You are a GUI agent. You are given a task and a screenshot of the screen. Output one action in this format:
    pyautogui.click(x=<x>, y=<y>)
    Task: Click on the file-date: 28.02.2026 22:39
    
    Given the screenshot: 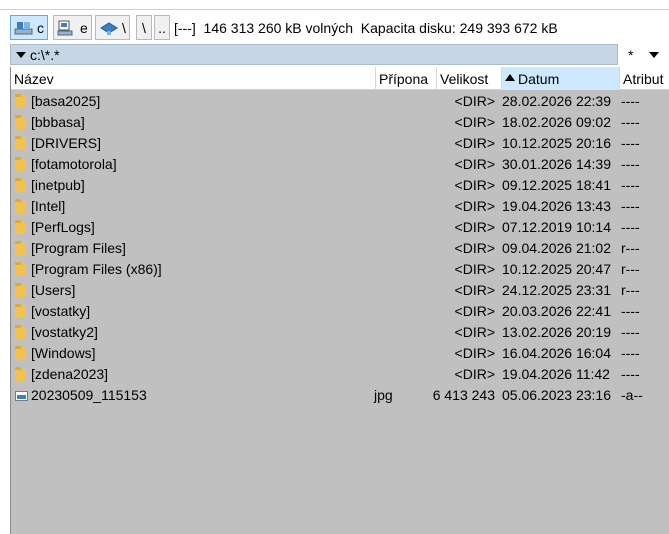 What is the action you would take?
    pyautogui.click(x=556, y=101)
    